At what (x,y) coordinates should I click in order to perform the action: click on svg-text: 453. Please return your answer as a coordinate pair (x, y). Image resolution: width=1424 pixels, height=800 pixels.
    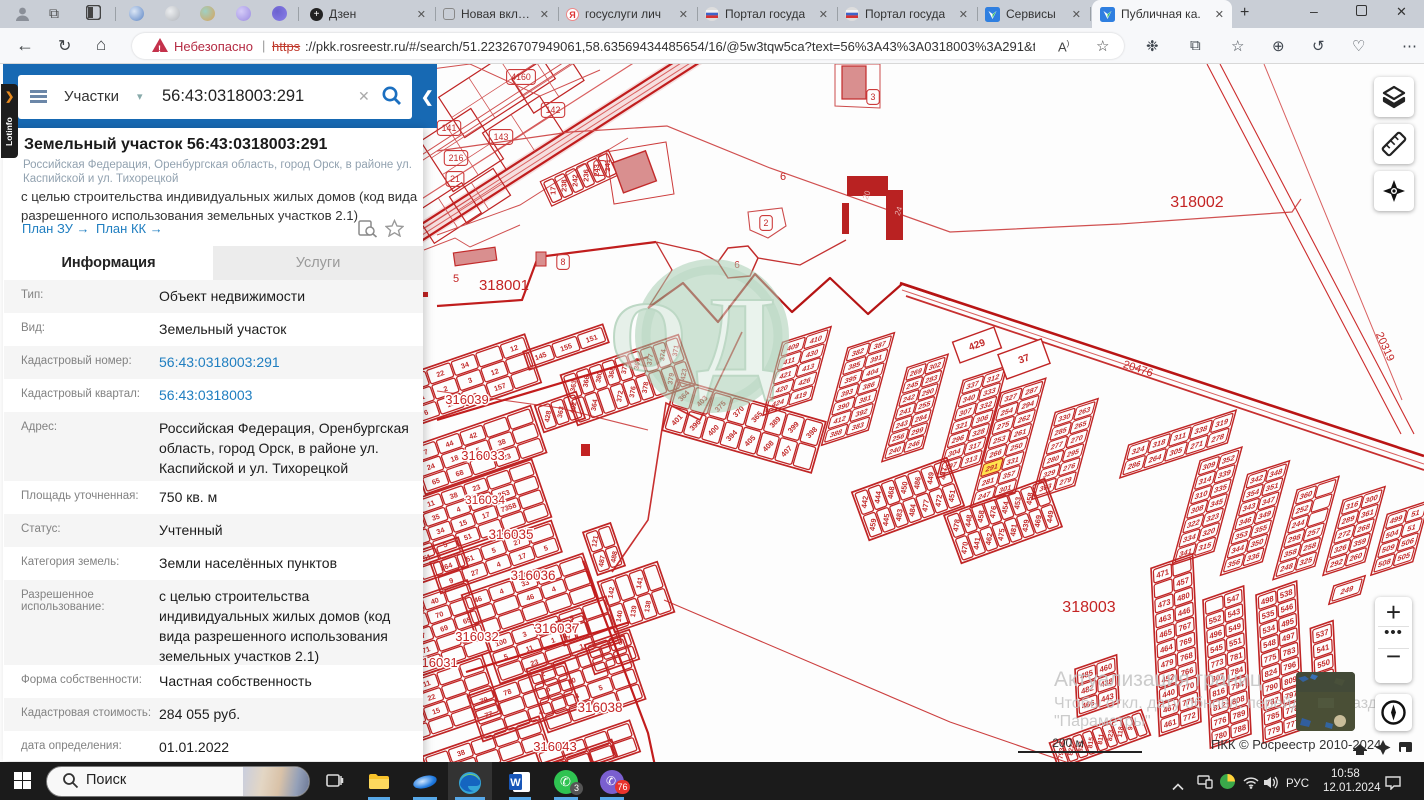
    Looking at the image, I should click on (1017, 503).